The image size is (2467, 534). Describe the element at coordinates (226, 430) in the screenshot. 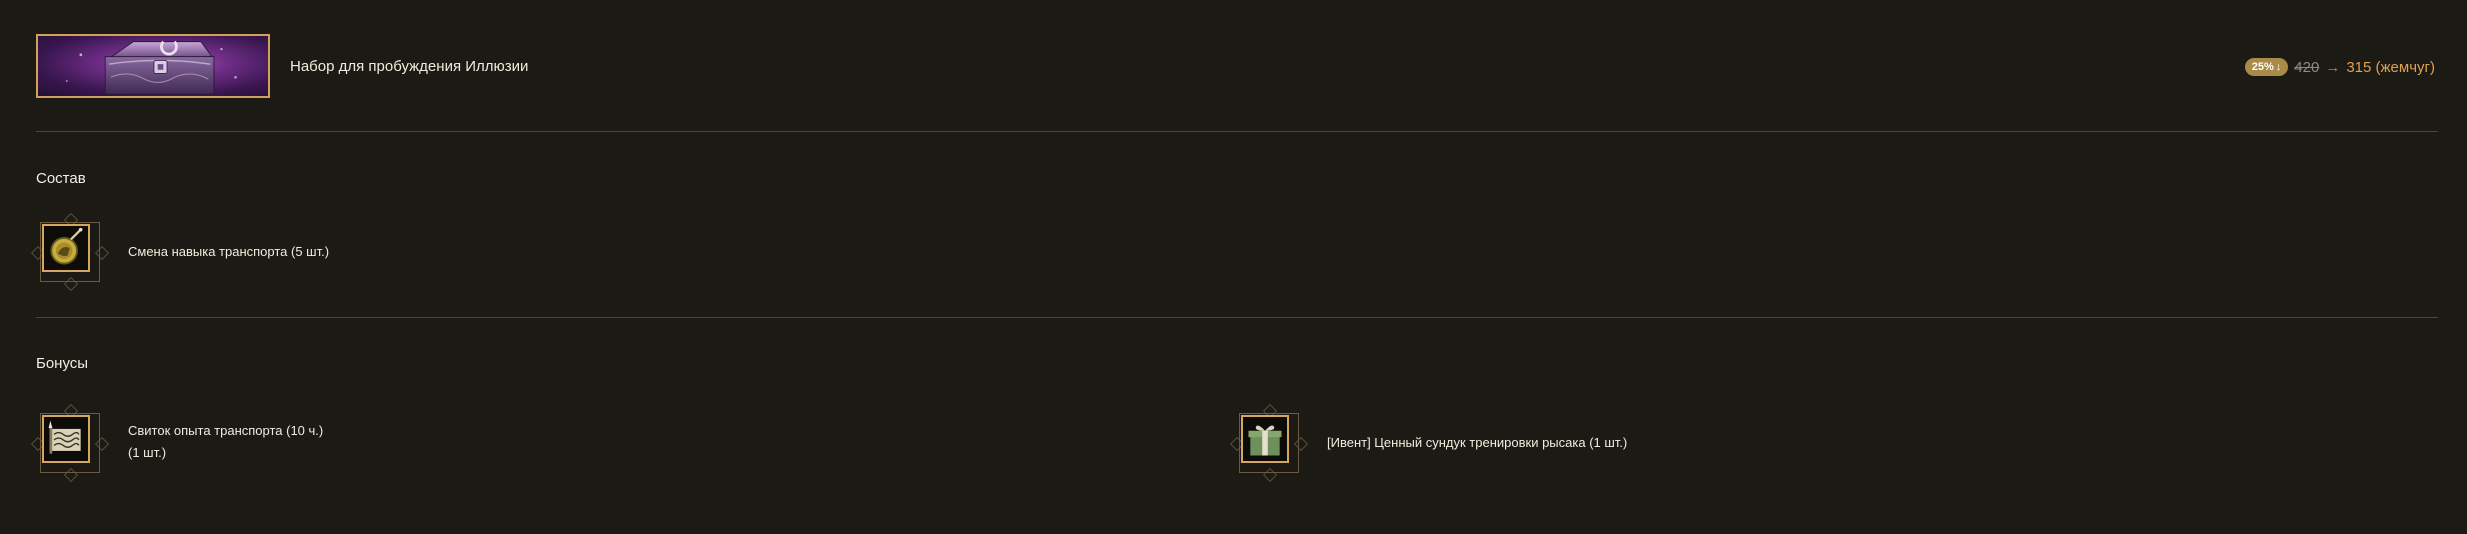

I see `bonus-item-label-line1: Свиток опыта транспорта (10 ч.)` at that location.